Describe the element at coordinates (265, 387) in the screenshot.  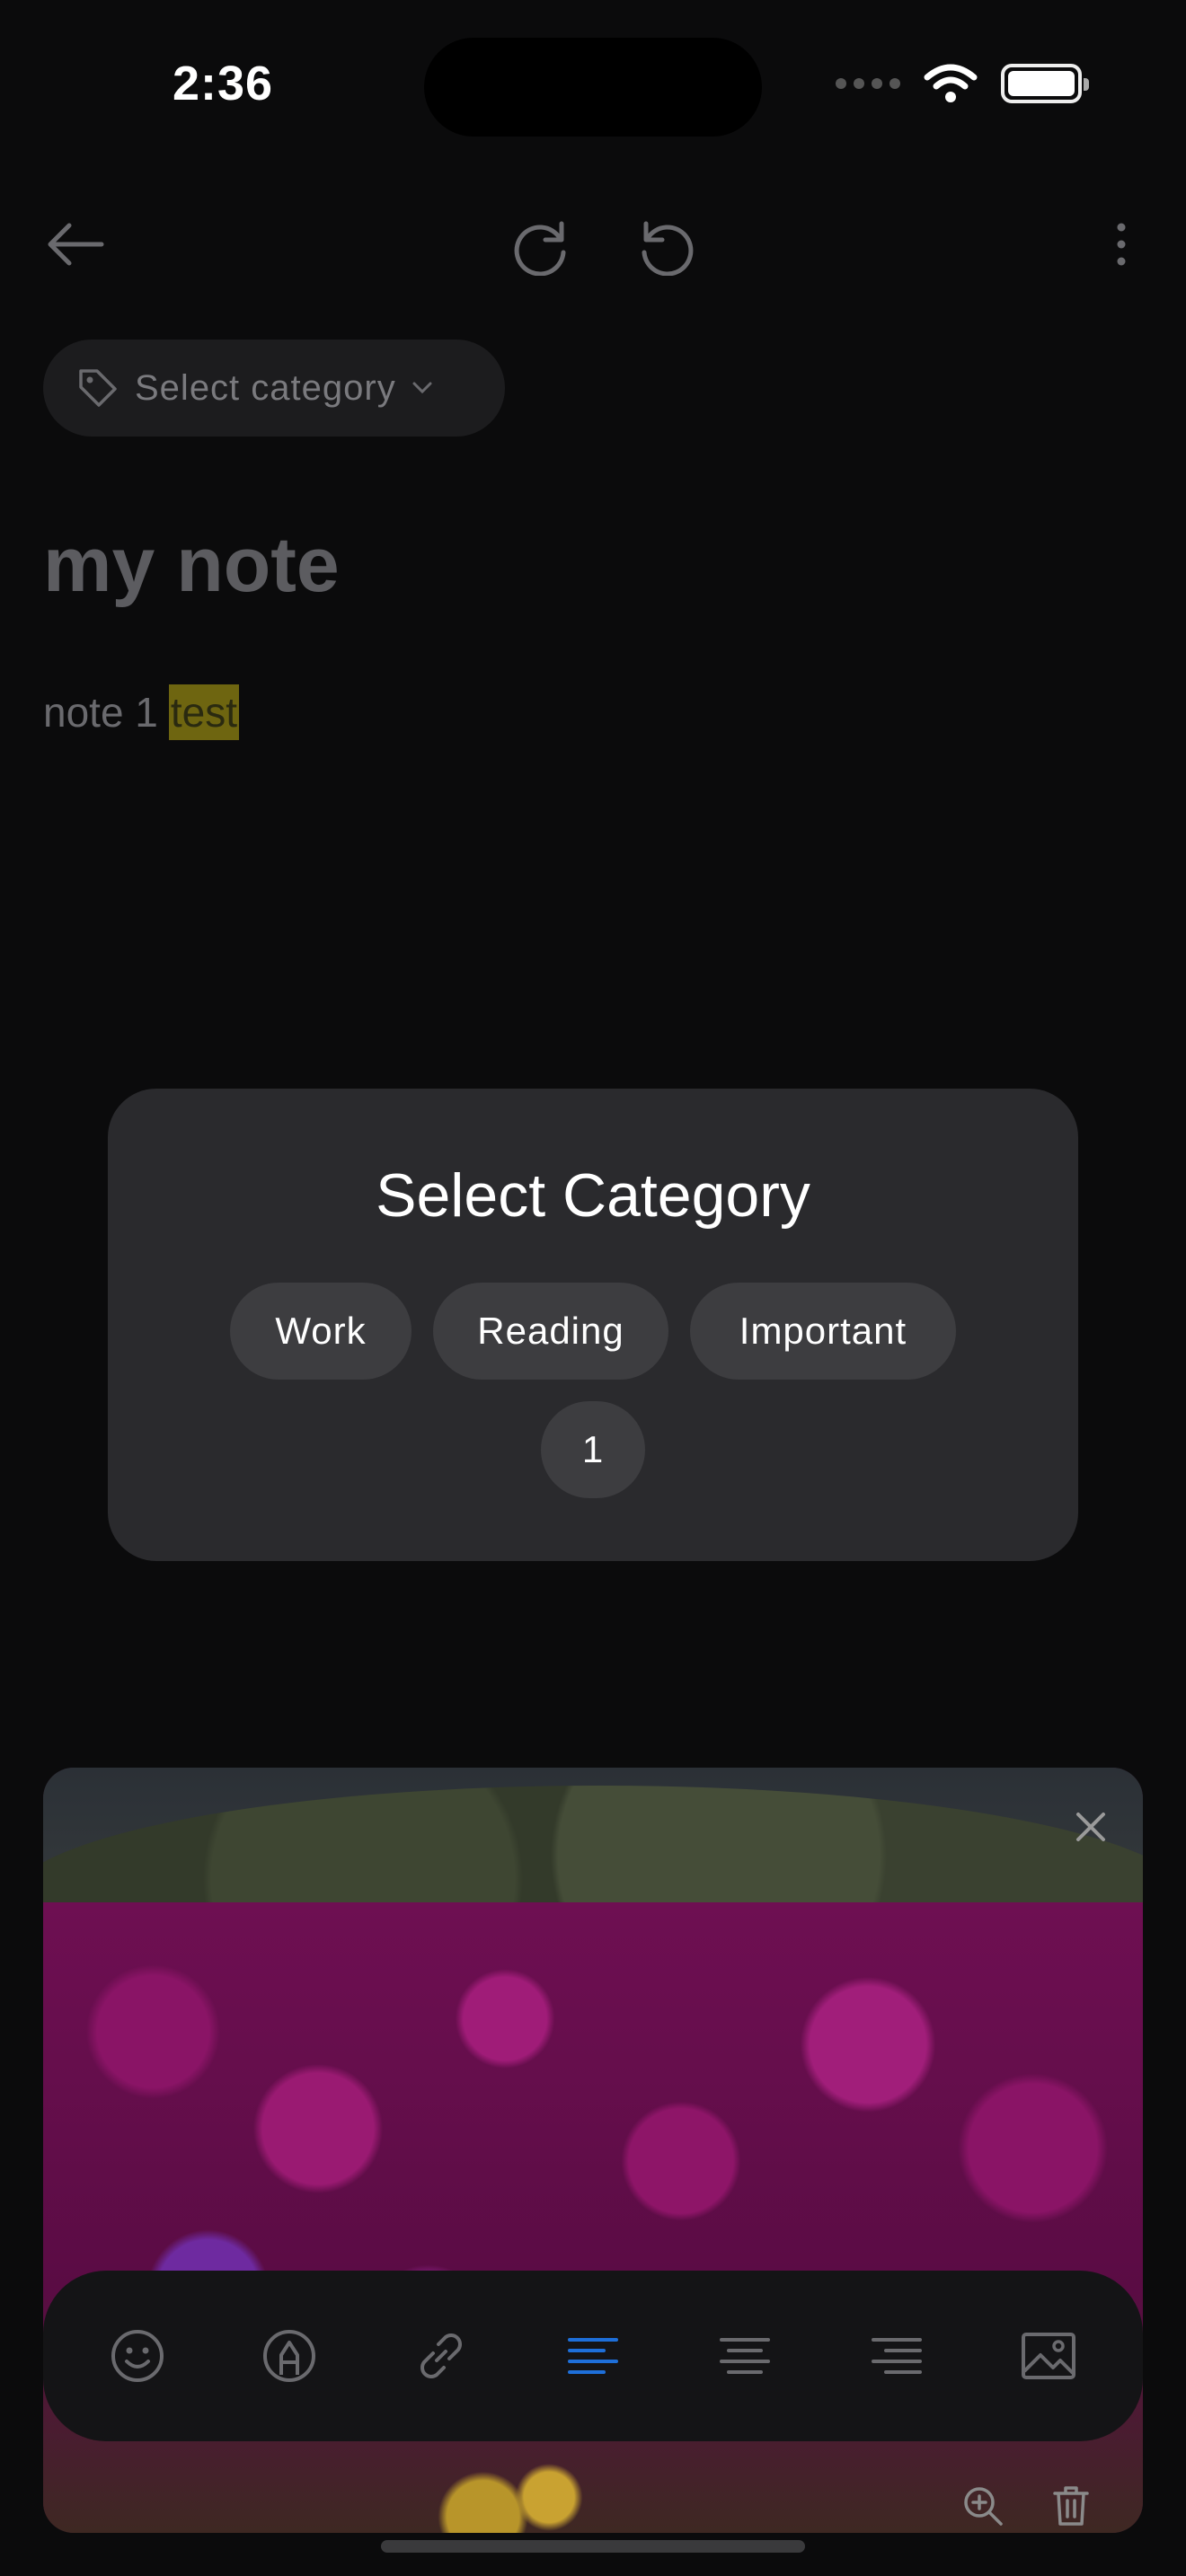
I see `category-label: Select category` at that location.